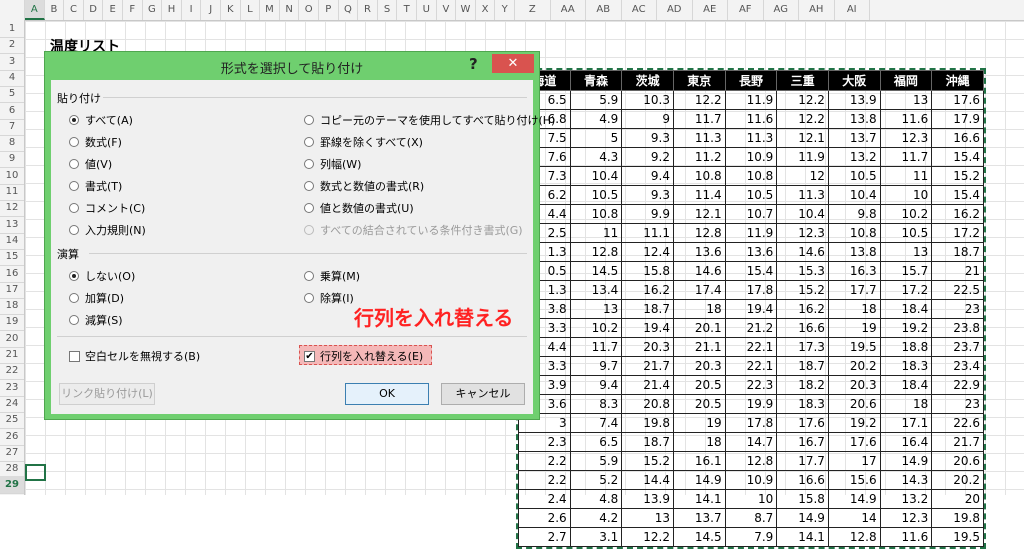  Describe the element at coordinates (781, 10) in the screenshot. I see `column-header: AG` at that location.